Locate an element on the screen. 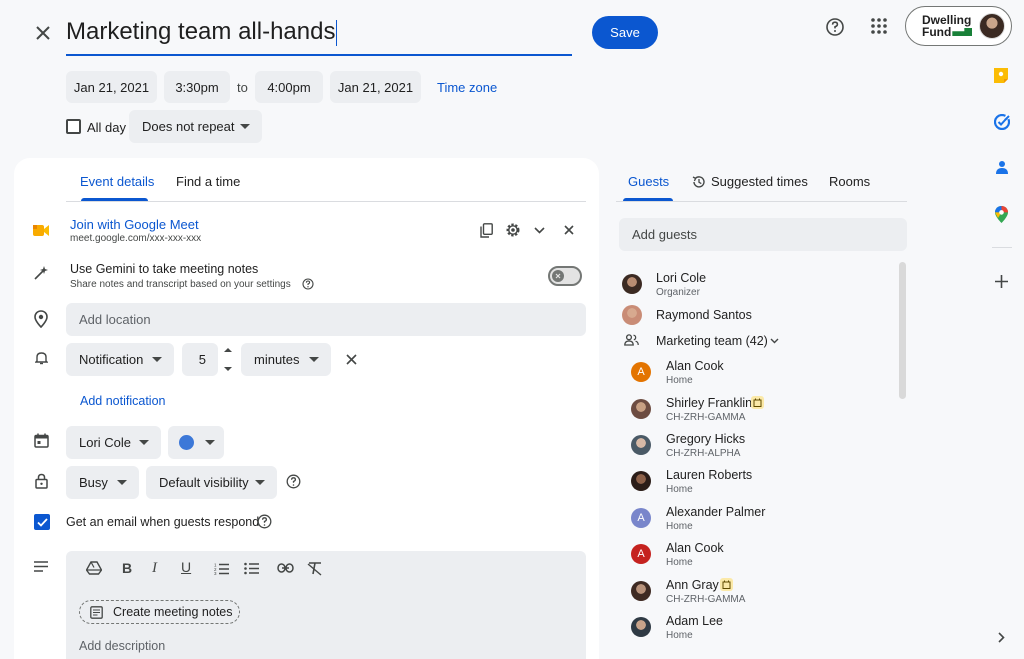 This screenshot has width=1024, height=659. notification-type-select: Notification is located at coordinates (120, 359).